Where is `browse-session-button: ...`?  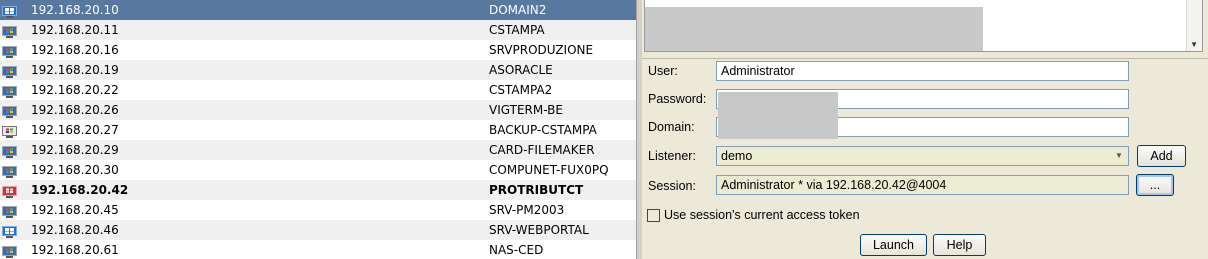 browse-session-button: ... is located at coordinates (1155, 185).